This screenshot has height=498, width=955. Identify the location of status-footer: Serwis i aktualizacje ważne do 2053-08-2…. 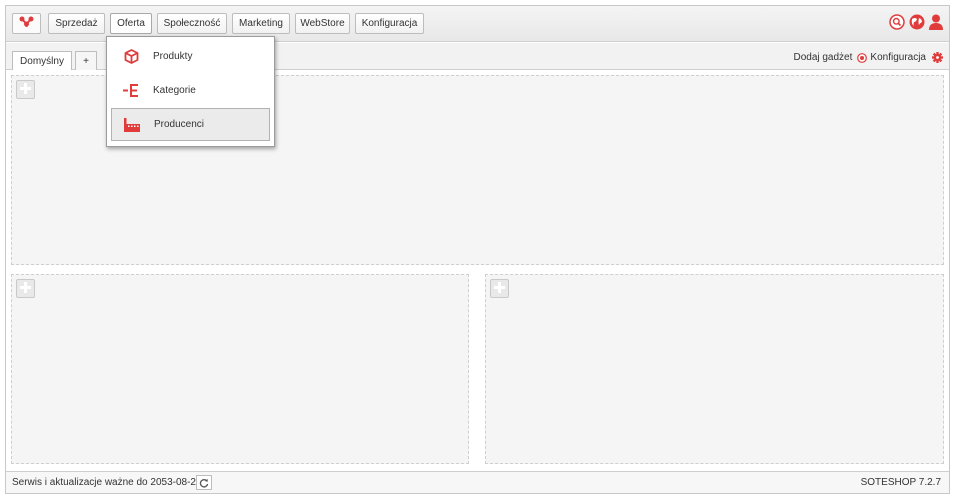
(477, 482).